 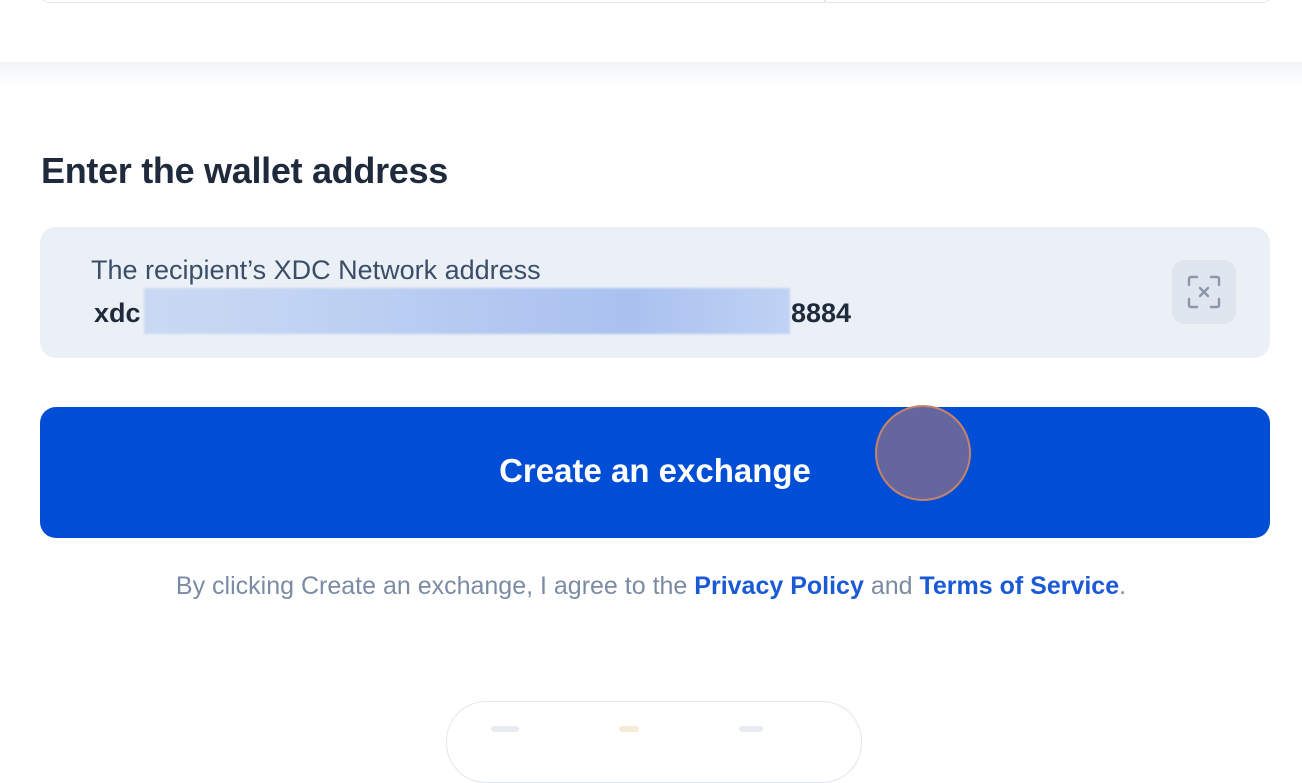 I want to click on address-redacted-blur, so click(x=467, y=311).